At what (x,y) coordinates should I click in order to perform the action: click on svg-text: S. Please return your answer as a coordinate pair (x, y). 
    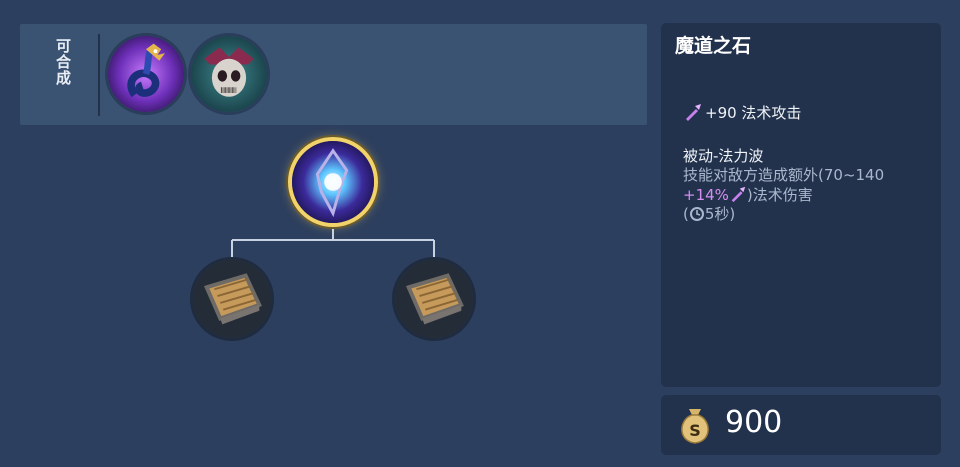
    Looking at the image, I should click on (695, 430).